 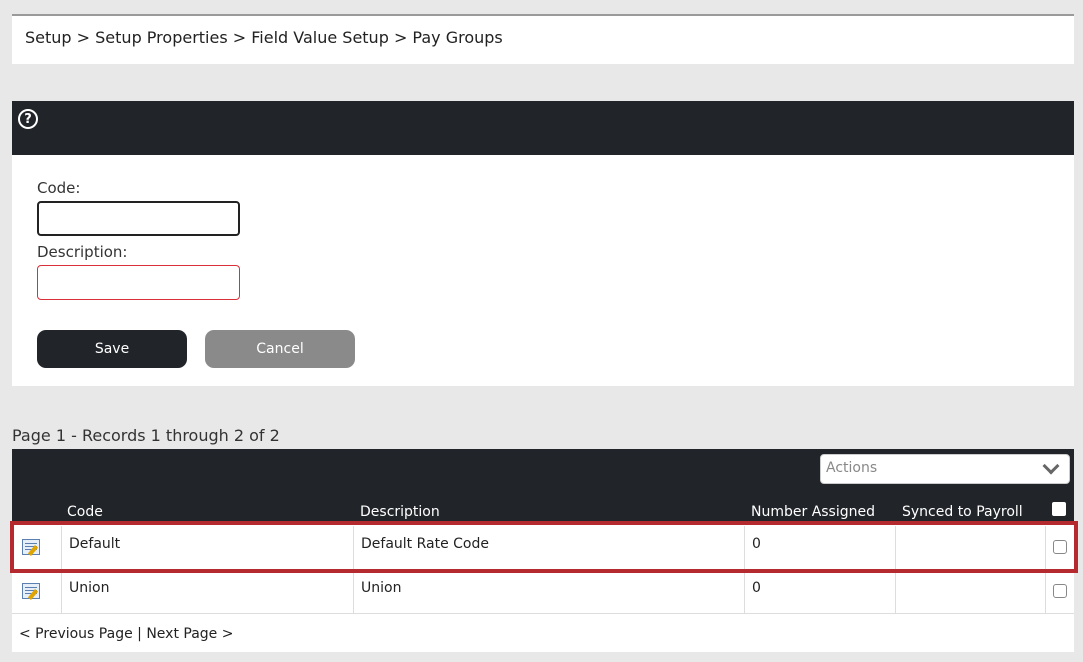 I want to click on pager: < Previous Page | Next Page >, so click(x=126, y=634).